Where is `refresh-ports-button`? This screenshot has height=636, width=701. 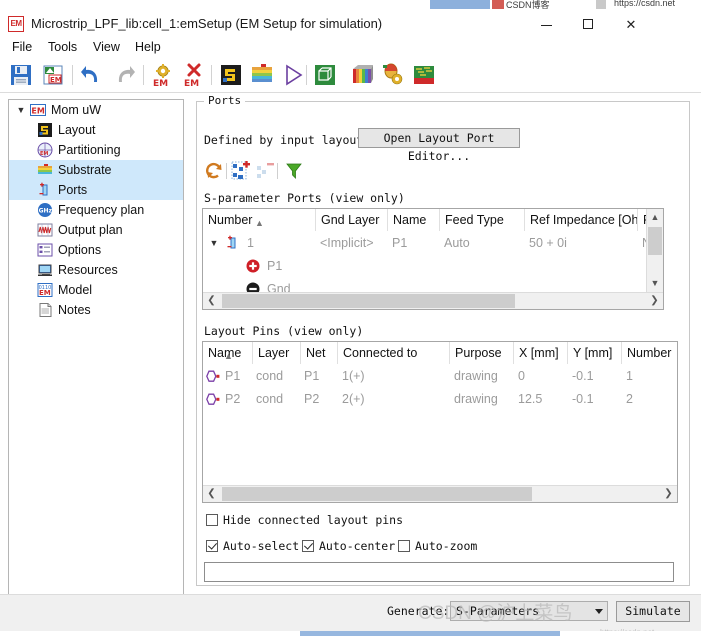
refresh-ports-button is located at coordinates (215, 171).